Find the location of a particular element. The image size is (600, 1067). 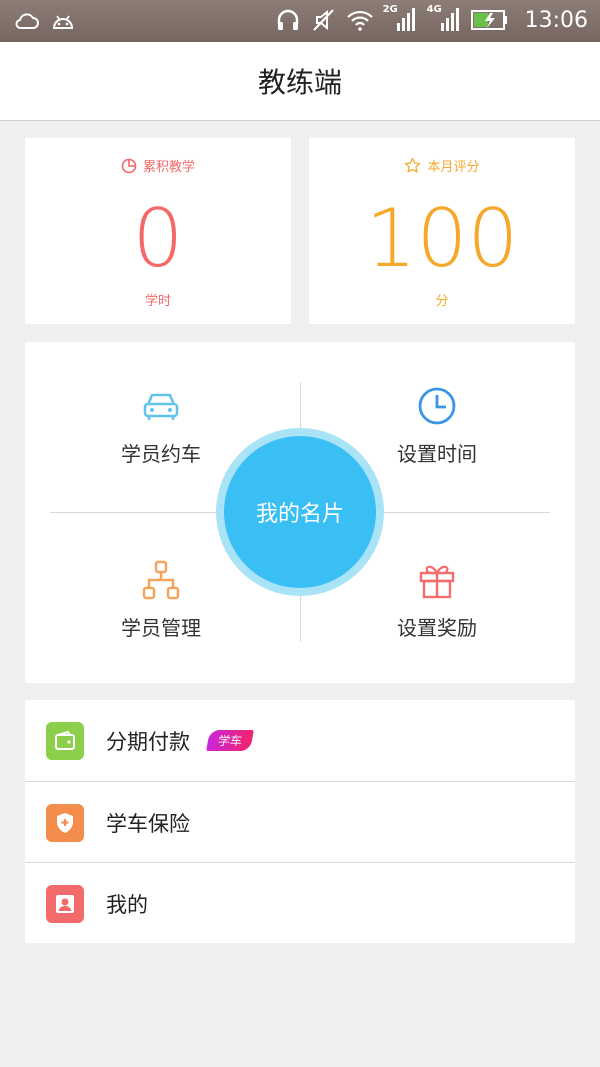

student-management-label: 学员管理 is located at coordinates (161, 628).